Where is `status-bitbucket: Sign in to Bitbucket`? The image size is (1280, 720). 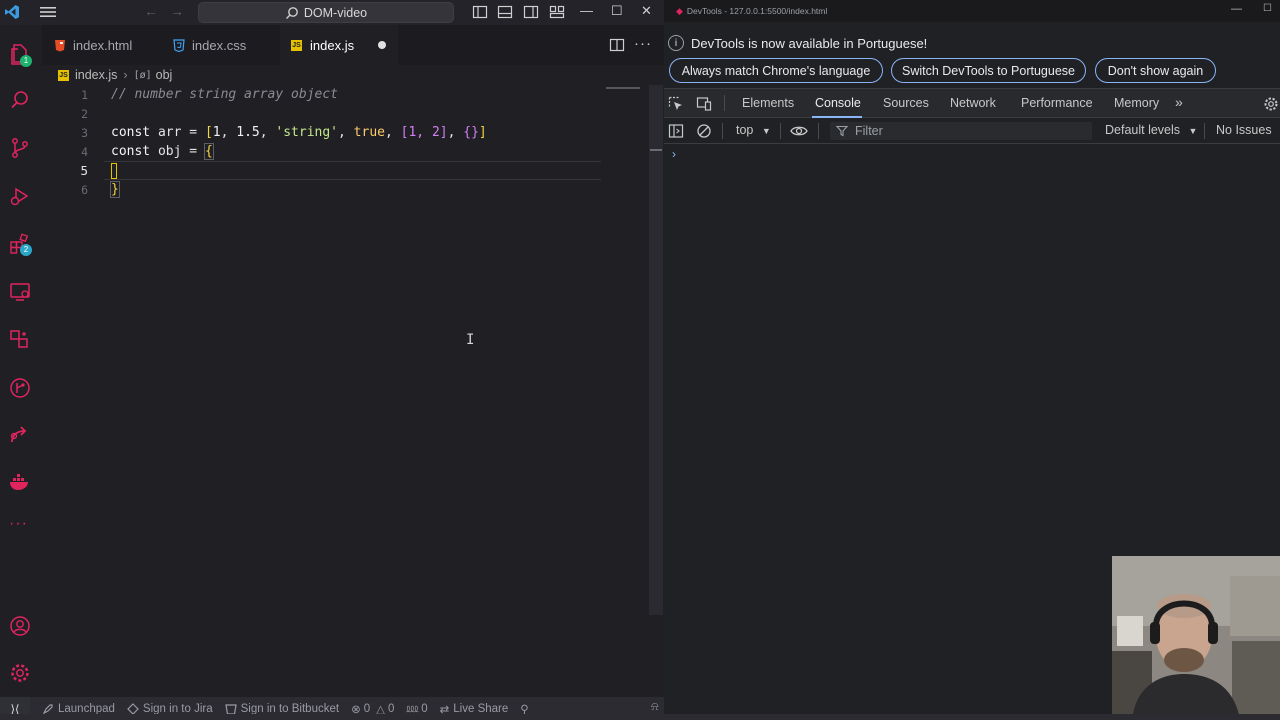
status-bitbucket: Sign in to Bitbucket is located at coordinates (282, 708).